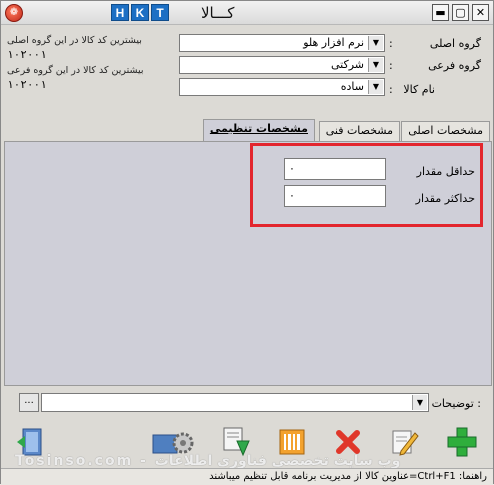 This screenshot has width=494, height=485. What do you see at coordinates (75, 70) in the screenshot?
I see `max-code-sub-label: بیشترین کد کالا در این گروه فرعی` at bounding box center [75, 70].